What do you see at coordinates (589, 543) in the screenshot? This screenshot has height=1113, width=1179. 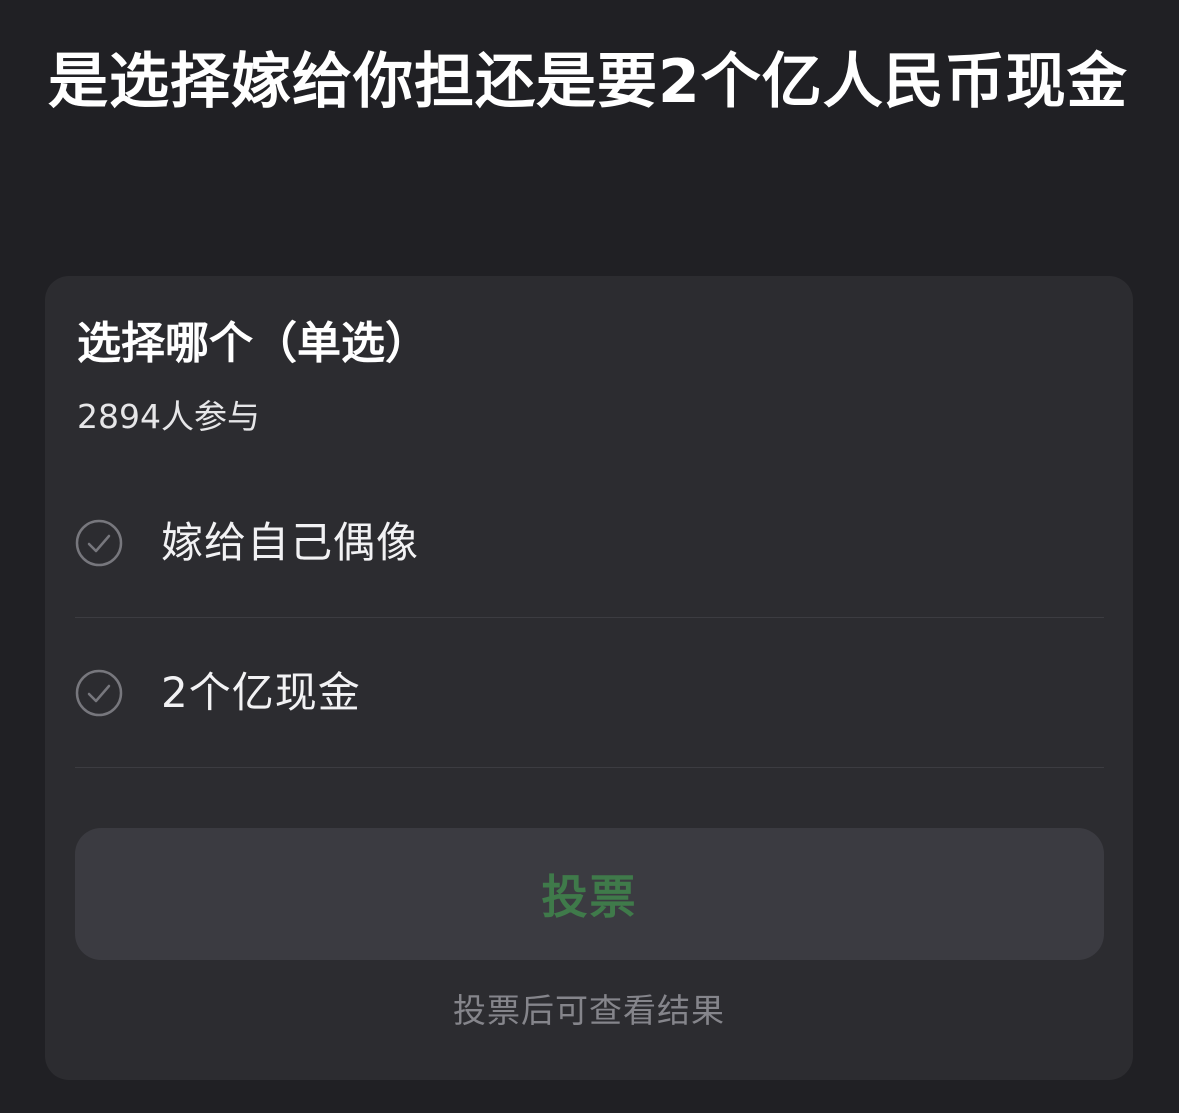 I see `poll-option-idol: 嫁给自己偶像` at bounding box center [589, 543].